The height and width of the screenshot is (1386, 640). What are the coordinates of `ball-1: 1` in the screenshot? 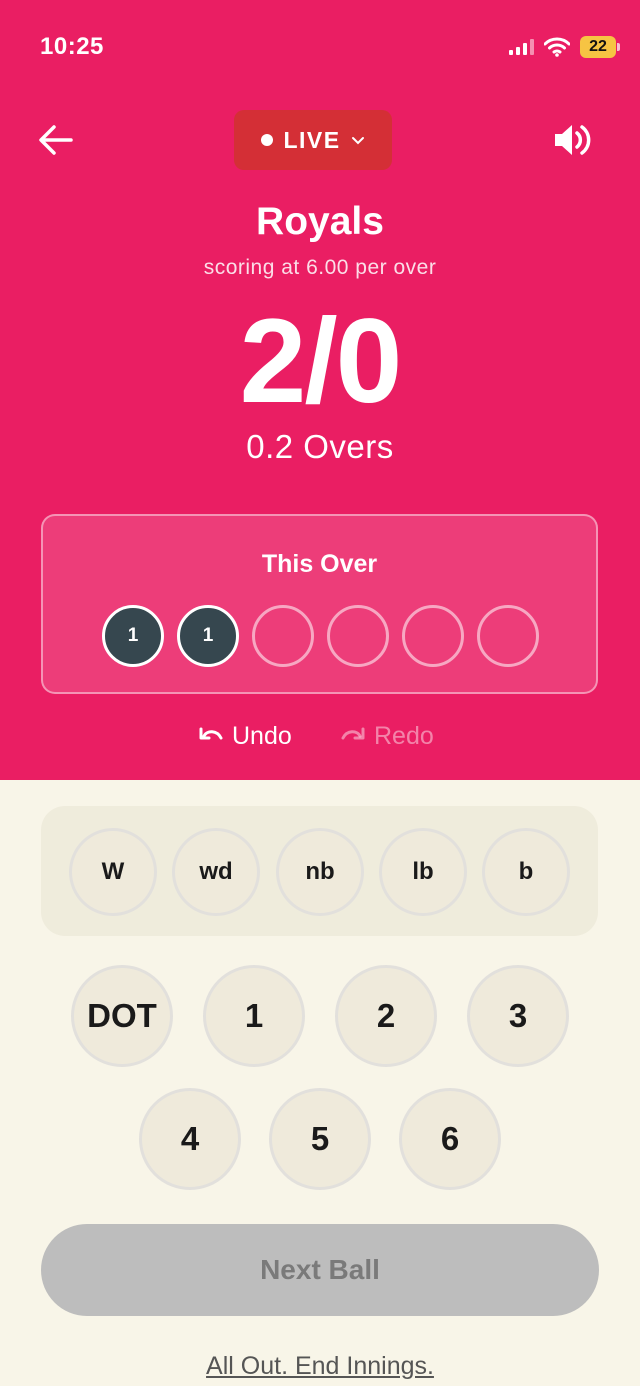 It's located at (133, 636).